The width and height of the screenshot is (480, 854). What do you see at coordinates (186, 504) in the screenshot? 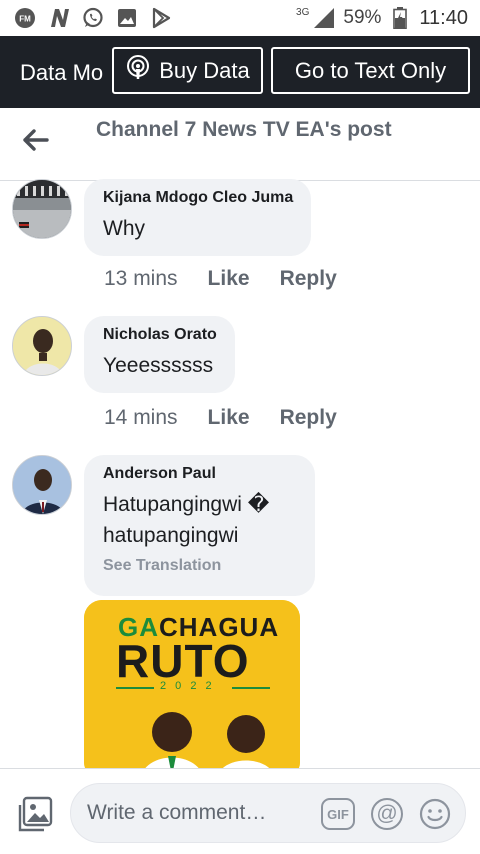
I see `comment-text-line: Hatupangingwi �` at bounding box center [186, 504].